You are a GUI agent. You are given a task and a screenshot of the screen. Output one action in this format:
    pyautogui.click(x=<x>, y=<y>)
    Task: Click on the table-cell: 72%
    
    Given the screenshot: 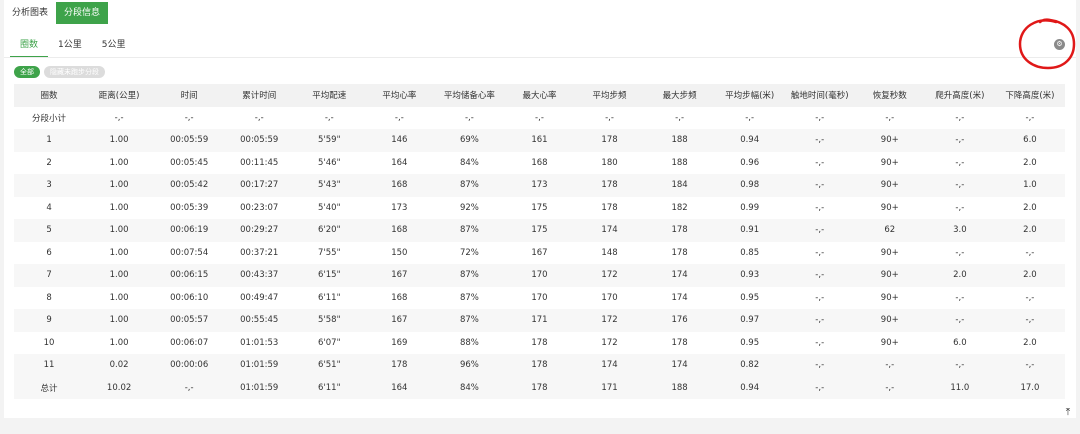 What is the action you would take?
    pyautogui.click(x=469, y=252)
    